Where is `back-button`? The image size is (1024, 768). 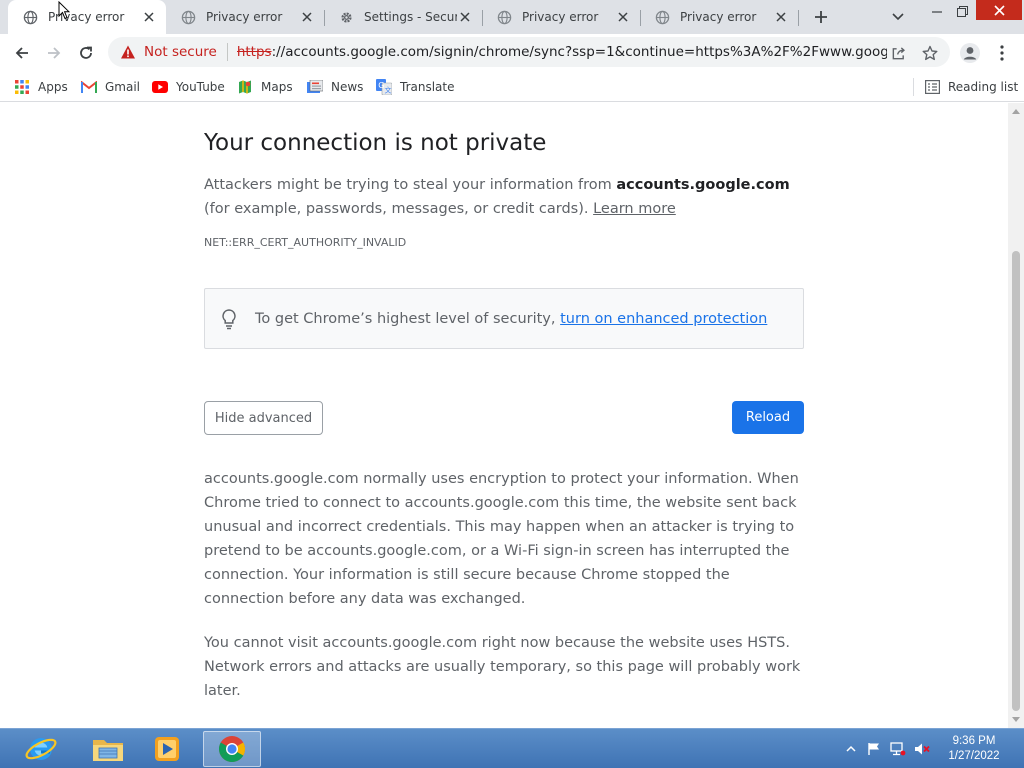 back-button is located at coordinates (22, 53).